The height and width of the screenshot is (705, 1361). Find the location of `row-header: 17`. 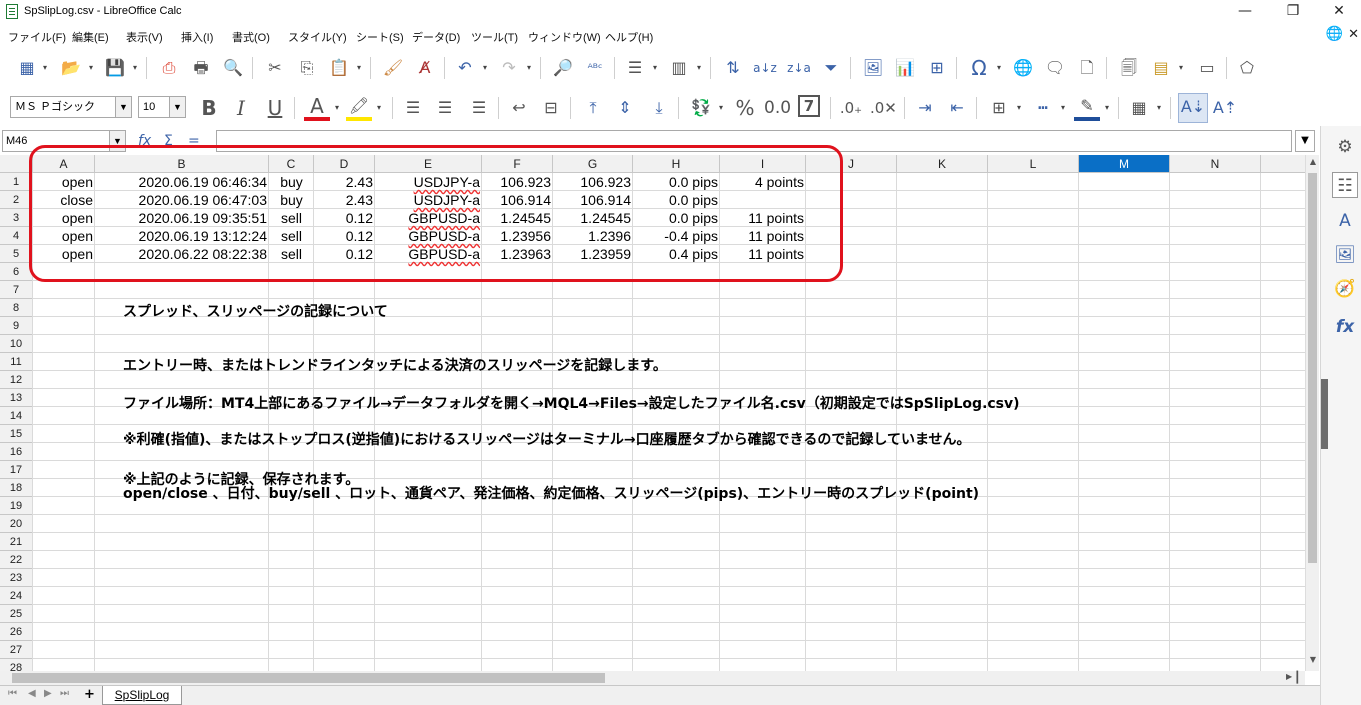

row-header: 17 is located at coordinates (16, 470).